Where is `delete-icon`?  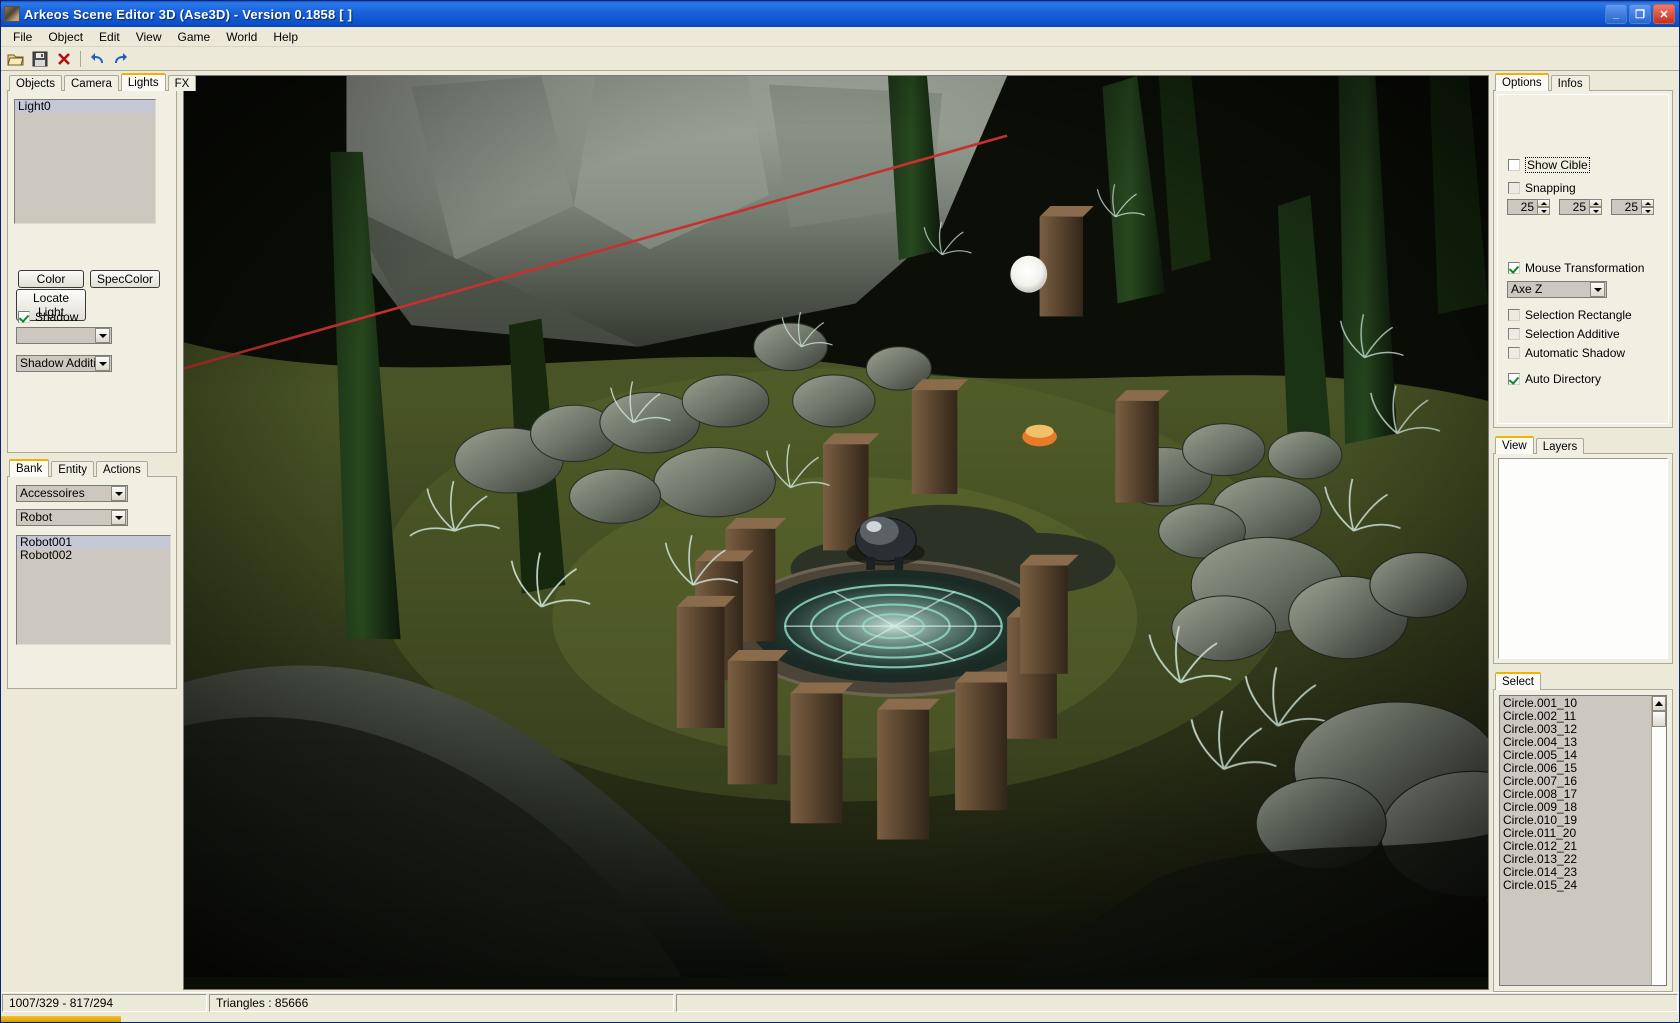
delete-icon is located at coordinates (64, 58).